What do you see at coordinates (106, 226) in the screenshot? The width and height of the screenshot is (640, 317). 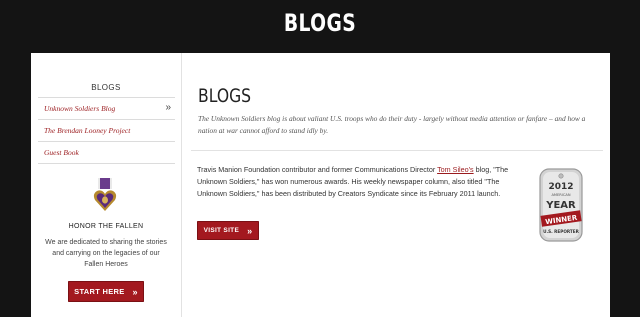 I see `honor-the-fallen-heading: HONOR THE FALLEN` at bounding box center [106, 226].